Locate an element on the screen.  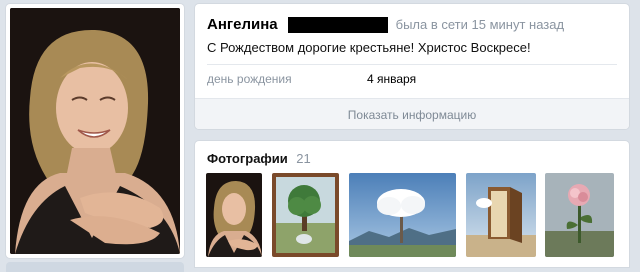
redacted-surname is located at coordinates (337, 24).